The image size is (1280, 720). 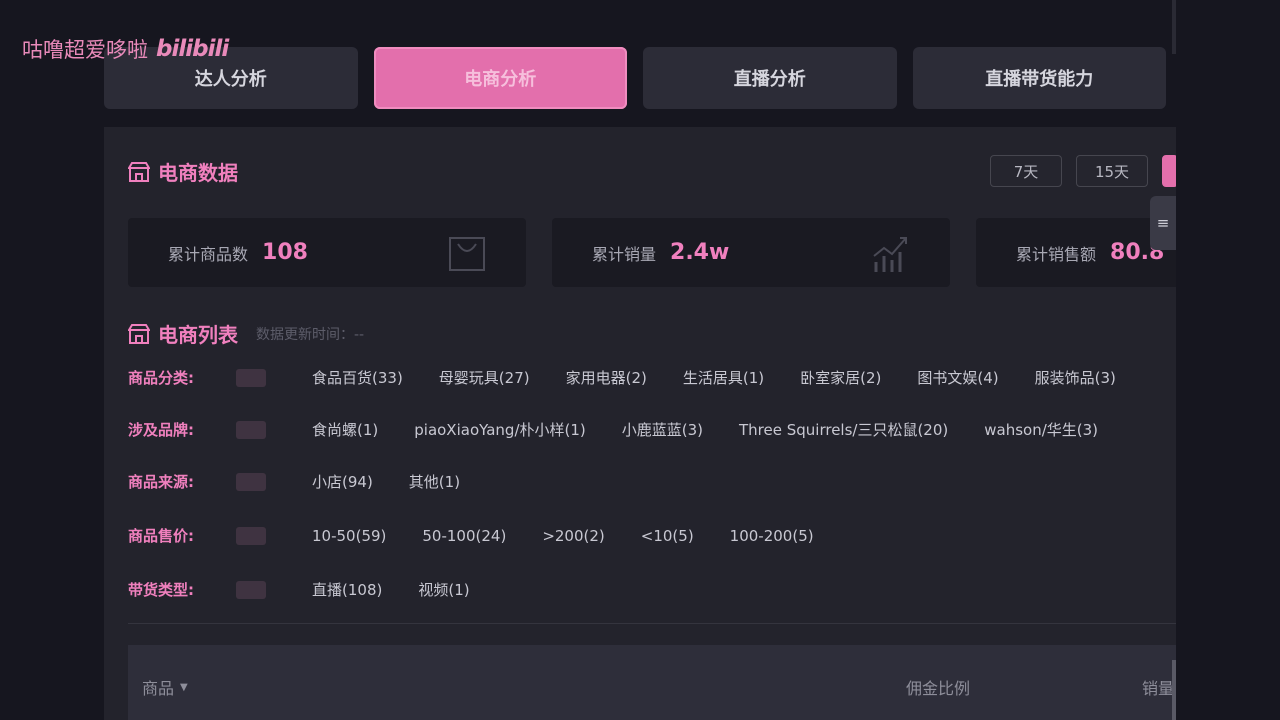 I want to click on range-7-days-button: 7天, so click(x=1026, y=171).